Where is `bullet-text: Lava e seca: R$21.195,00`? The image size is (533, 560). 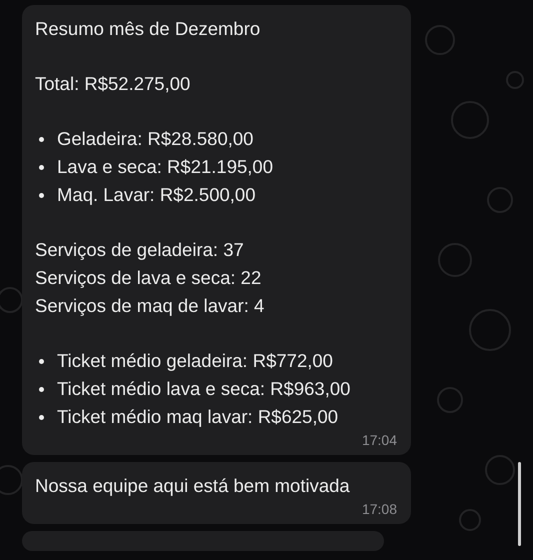
bullet-text: Lava e seca: R$21.195,00 is located at coordinates (165, 167).